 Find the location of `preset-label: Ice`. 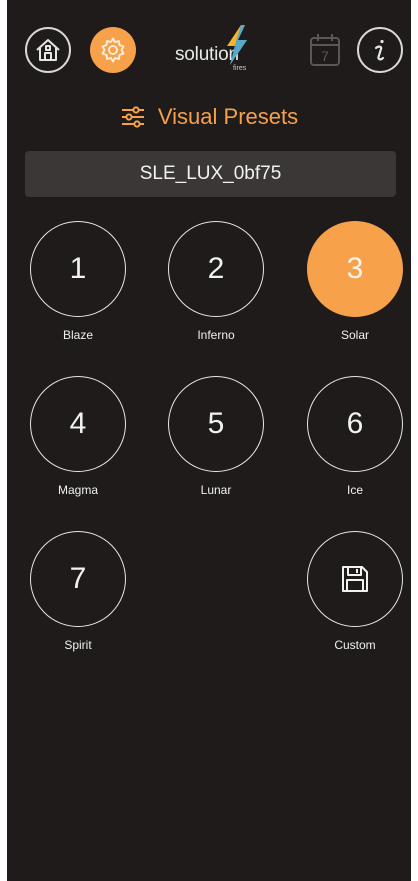

preset-label: Ice is located at coordinates (354, 490).